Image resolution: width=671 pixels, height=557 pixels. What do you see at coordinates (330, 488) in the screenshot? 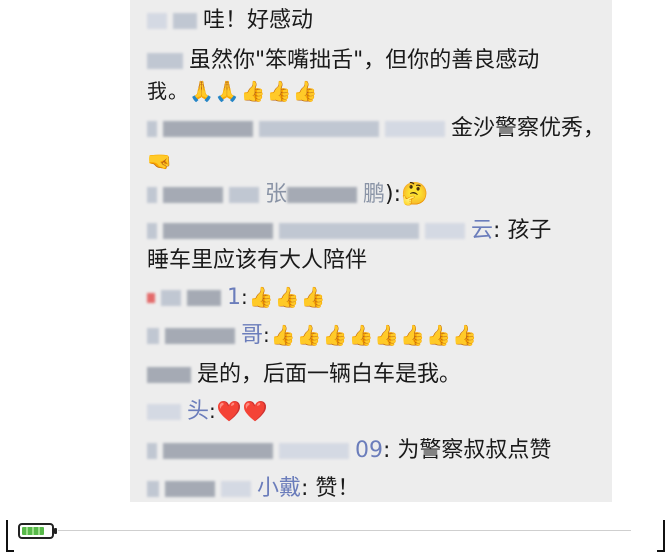
I see `message-text: : 赞！` at bounding box center [330, 488].